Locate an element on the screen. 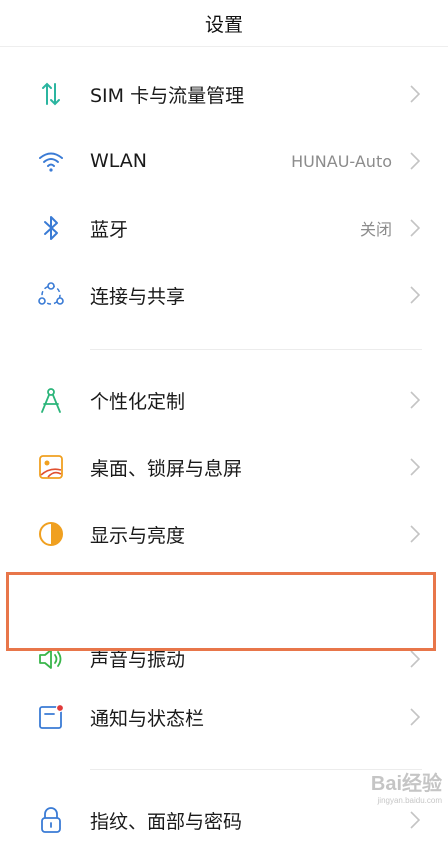 Image resolution: width=448 pixels, height=853 pixels. sim-data-icon is located at coordinates (51, 94).